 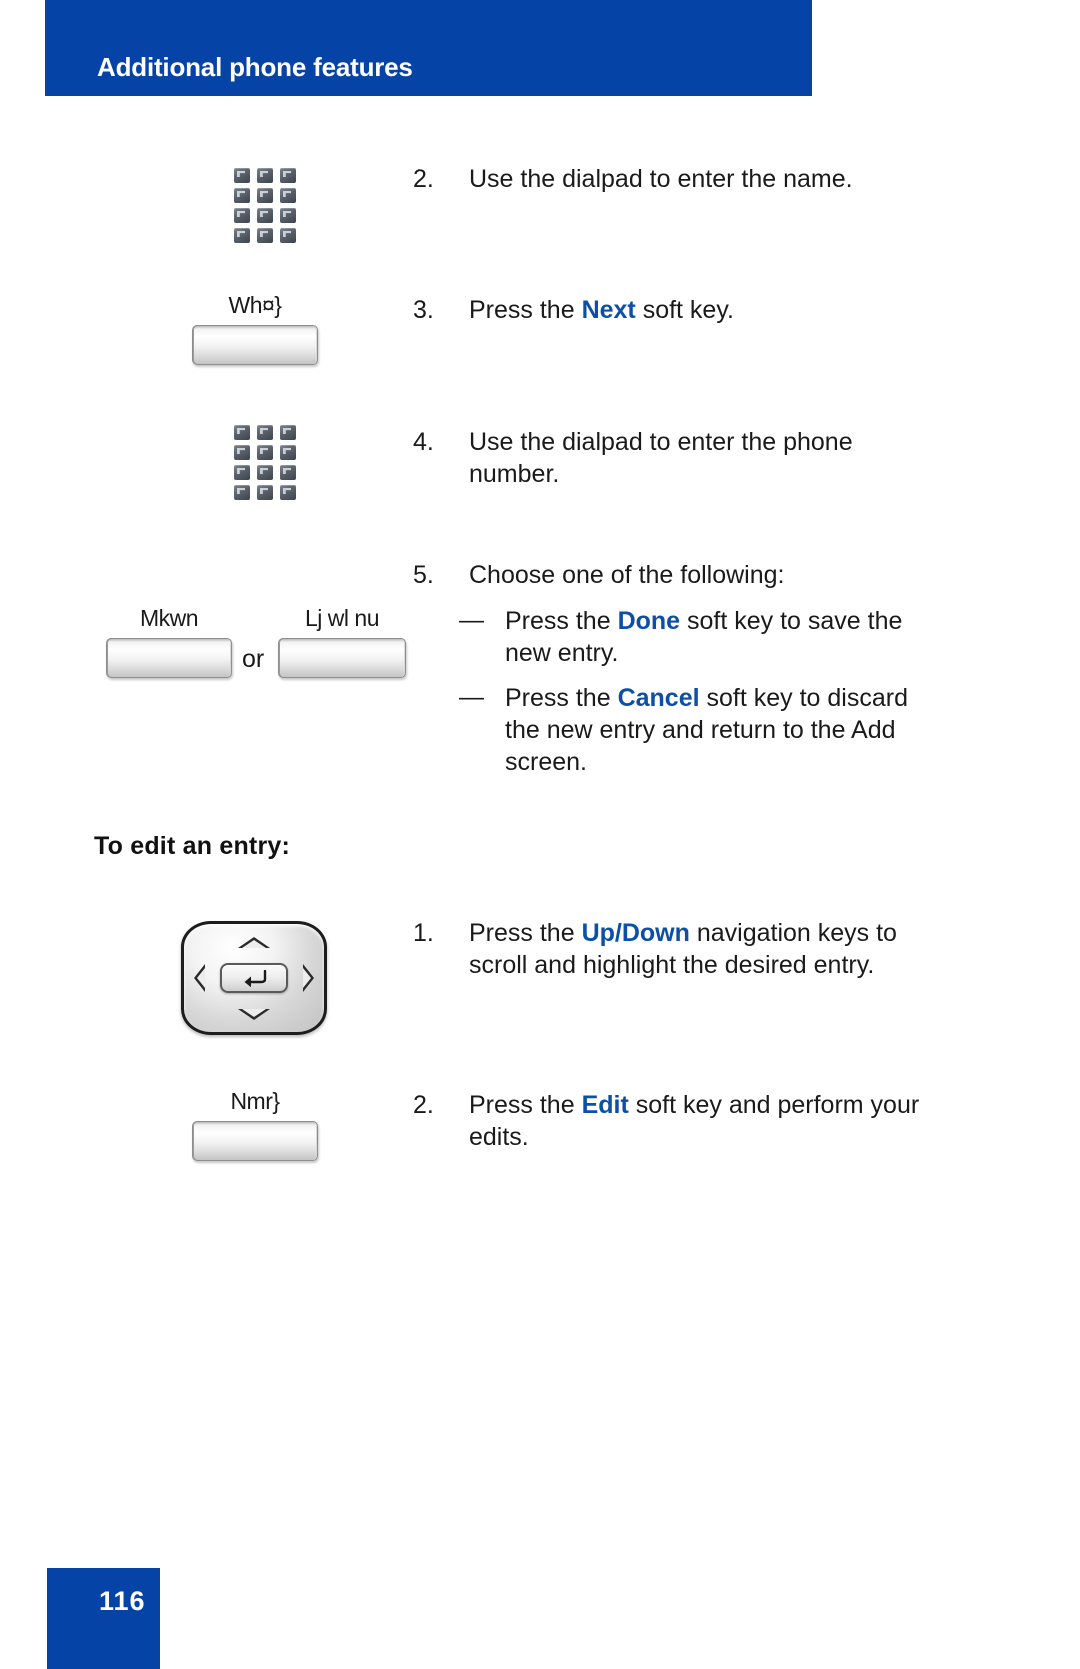 I want to click on step-3-keyword-next: Next, so click(x=608, y=310).